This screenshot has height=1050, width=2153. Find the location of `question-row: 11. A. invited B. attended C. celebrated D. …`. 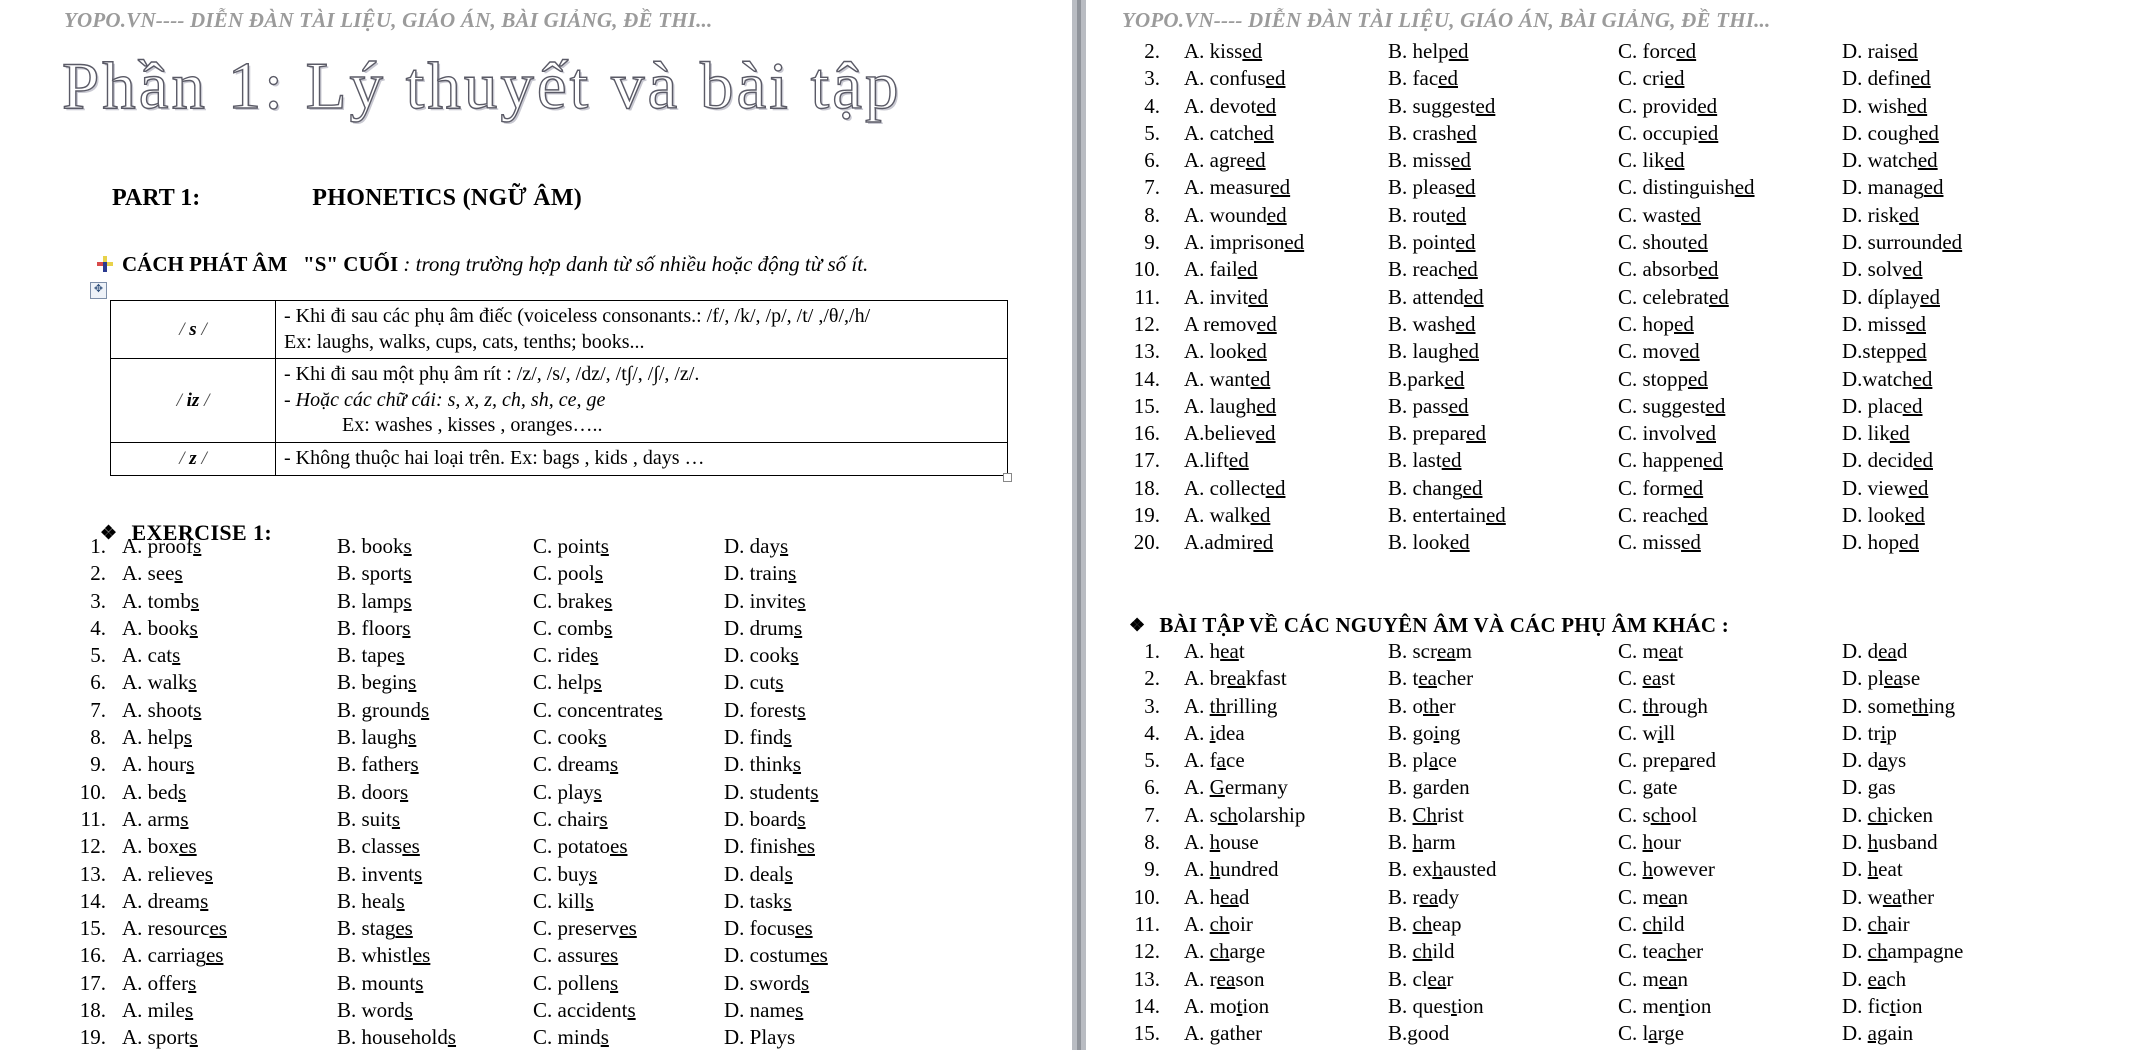

question-row: 11. A. invited B. attended C. celebrated D. … is located at coordinates (1528, 297).